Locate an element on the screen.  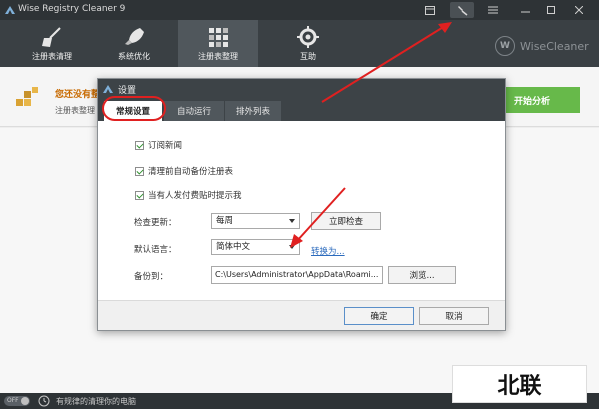
subscribe-news-checkbox is located at coordinates (139, 145).